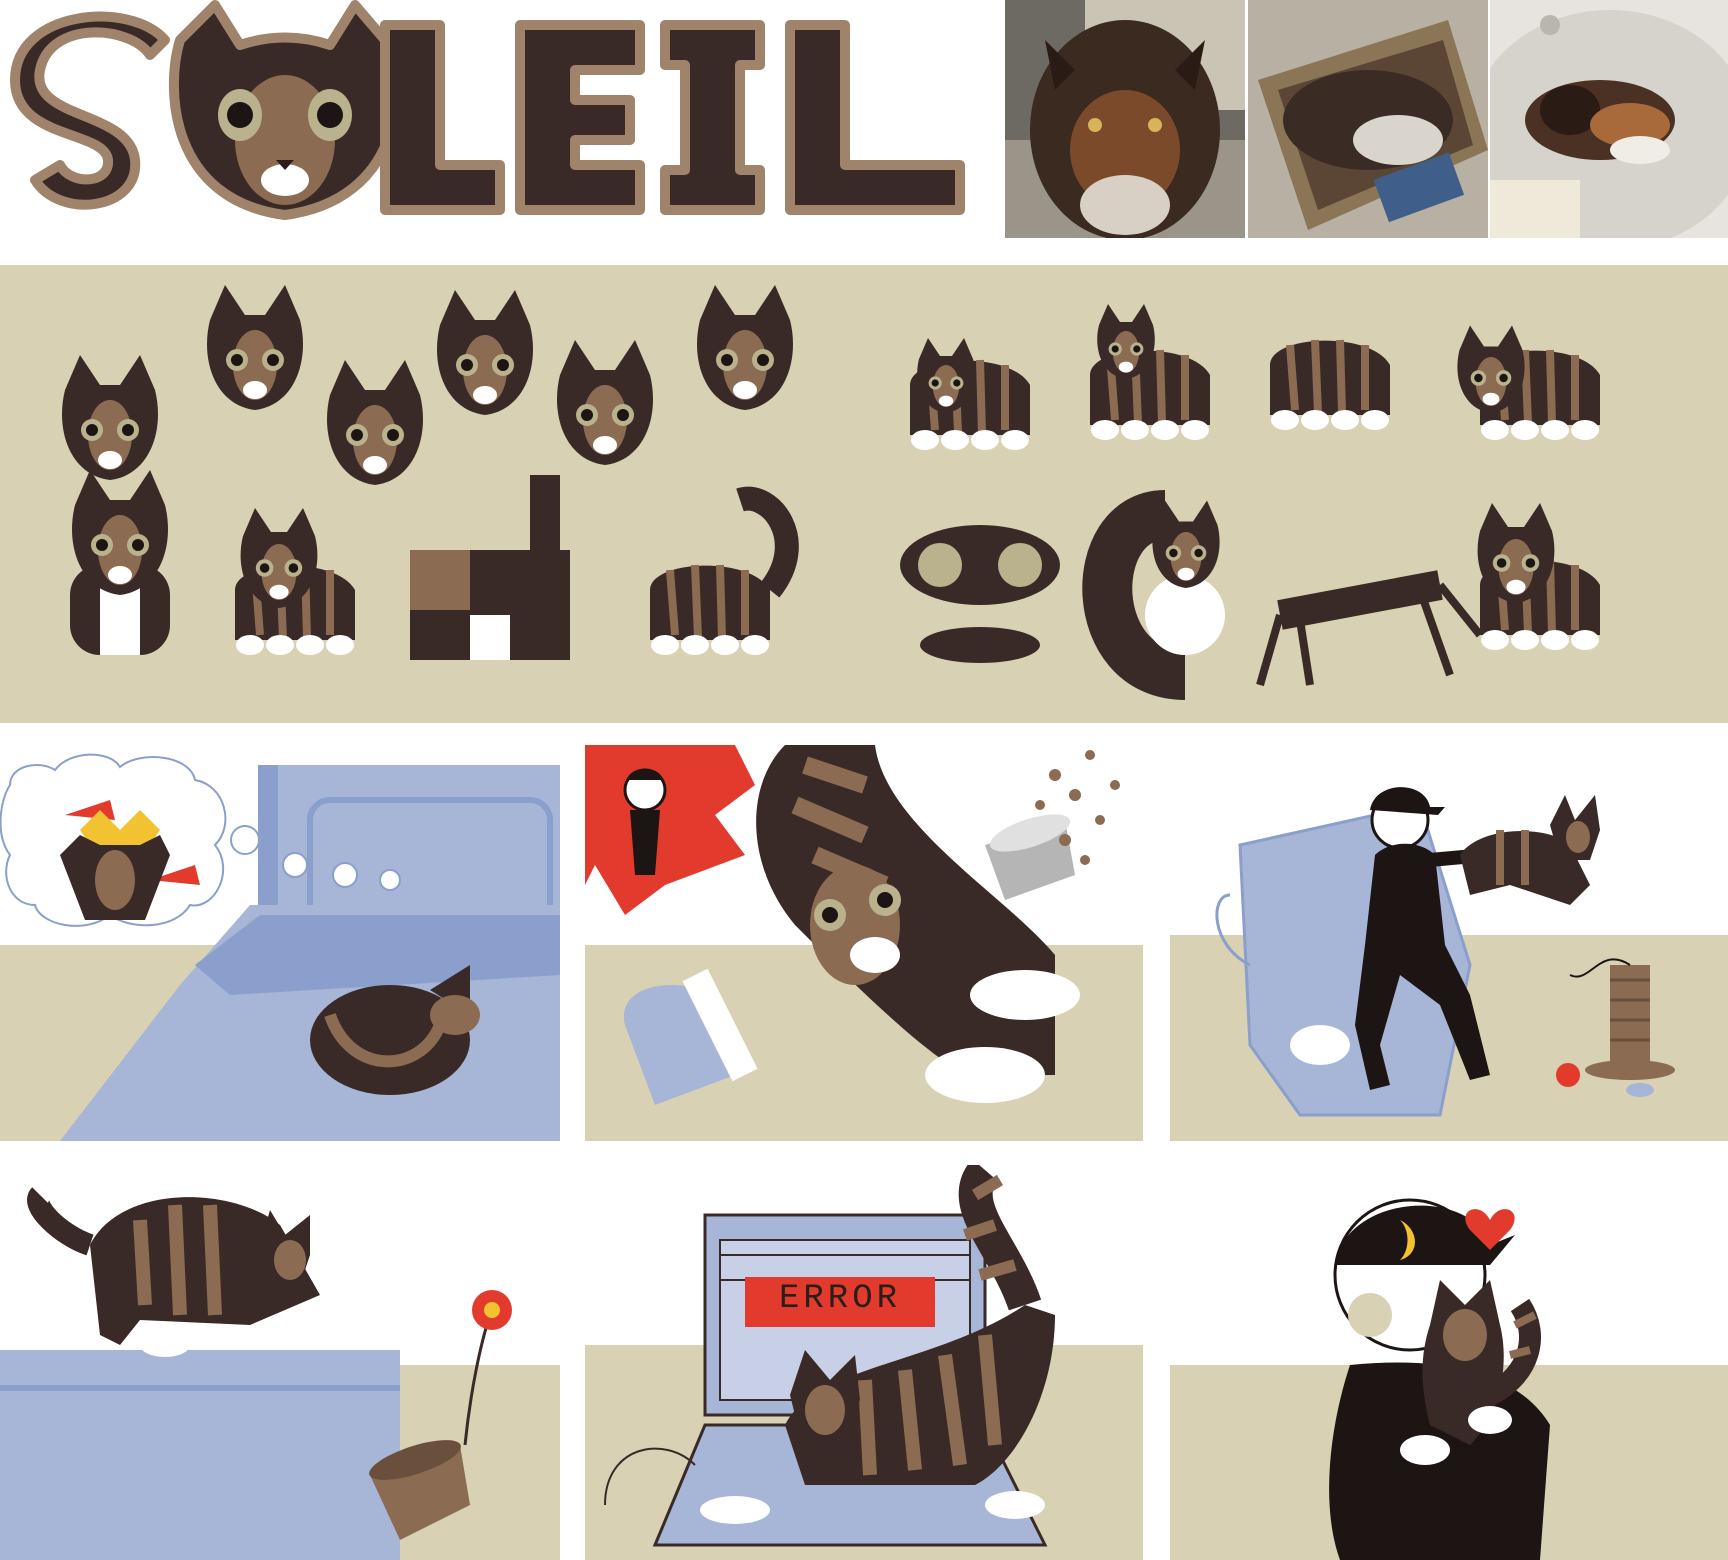 This screenshot has width=1728, height=1560. Describe the element at coordinates (1449, 943) in the screenshot. I see `panel-couch` at that location.